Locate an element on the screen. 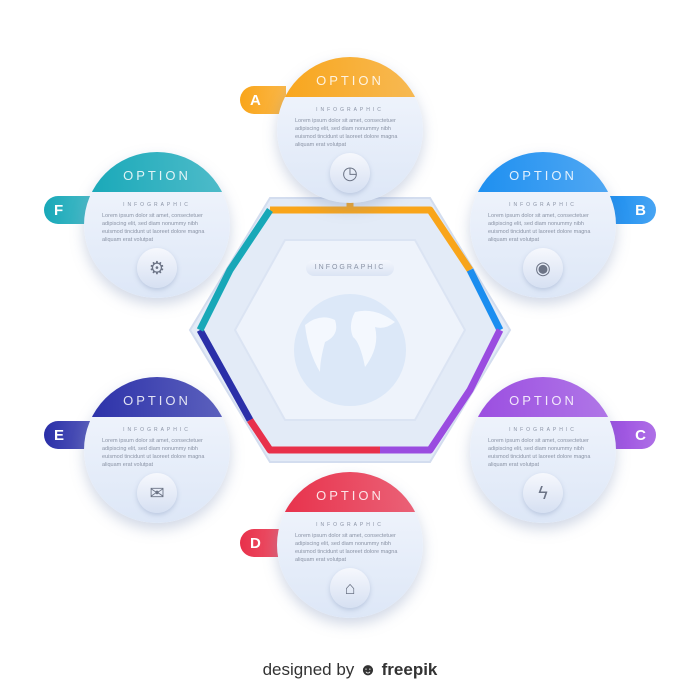 The height and width of the screenshot is (700, 700). center-label: INFOGRAPHIC is located at coordinates (350, 268).